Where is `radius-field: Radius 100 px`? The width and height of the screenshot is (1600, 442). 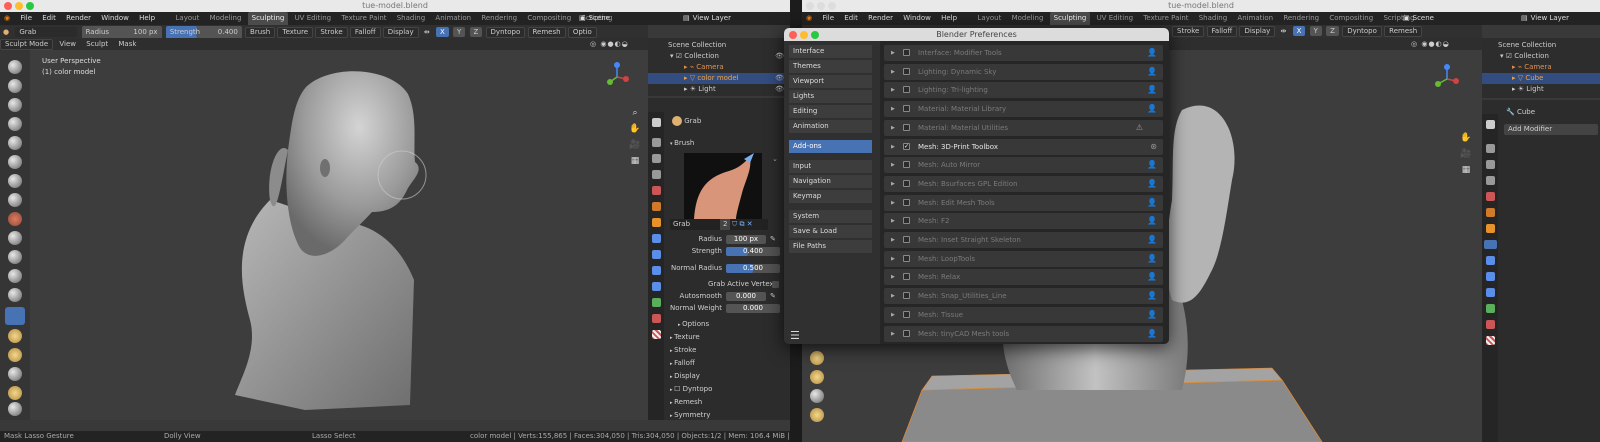 radius-field: Radius 100 px is located at coordinates (121, 32).